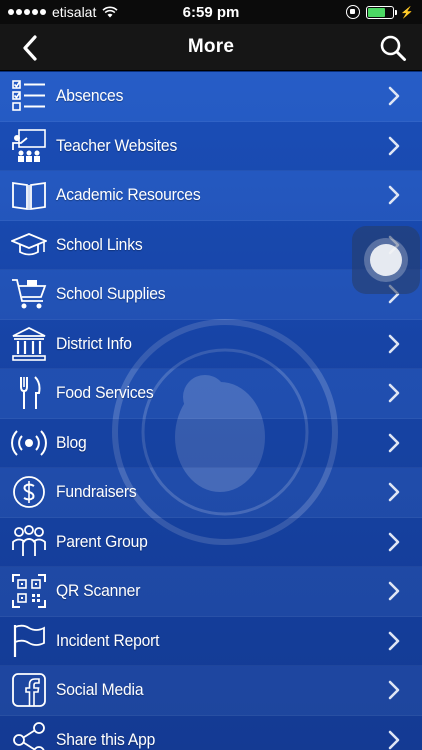 Image resolution: width=422 pixels, height=750 pixels. What do you see at coordinates (117, 145) in the screenshot?
I see `menu-item-label: Teacher Websites` at bounding box center [117, 145].